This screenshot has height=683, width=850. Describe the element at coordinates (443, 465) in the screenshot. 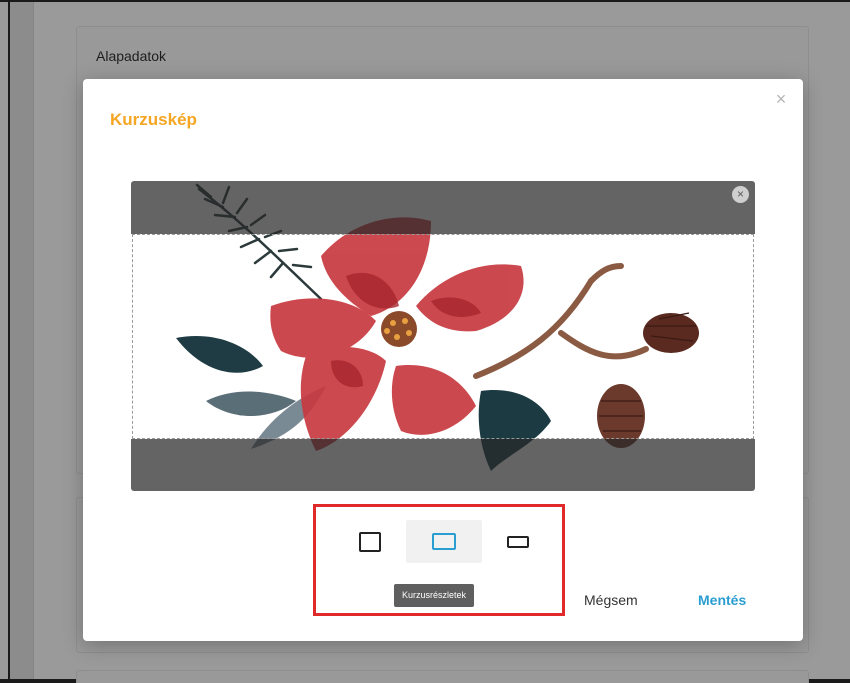

I see `crop-mask-bottom` at that location.